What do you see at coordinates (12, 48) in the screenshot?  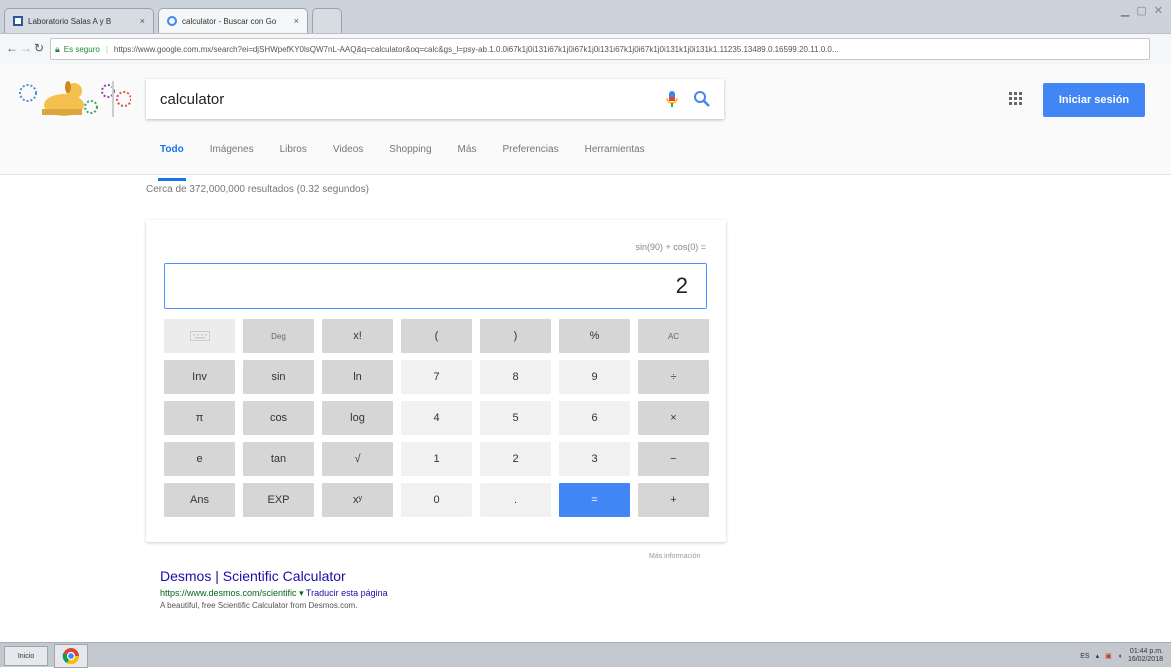 I see `back-icon: ←` at bounding box center [12, 48].